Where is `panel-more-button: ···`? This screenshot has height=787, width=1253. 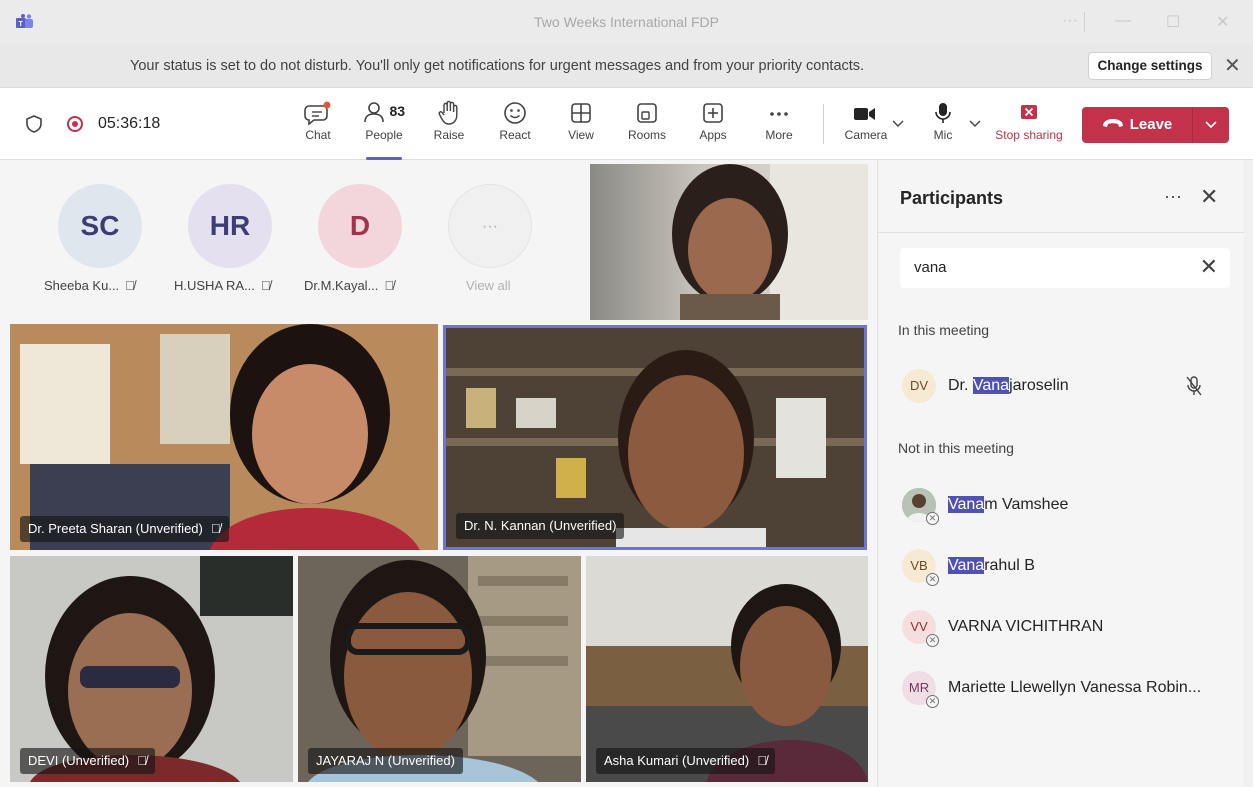 panel-more-button: ··· is located at coordinates (1173, 196).